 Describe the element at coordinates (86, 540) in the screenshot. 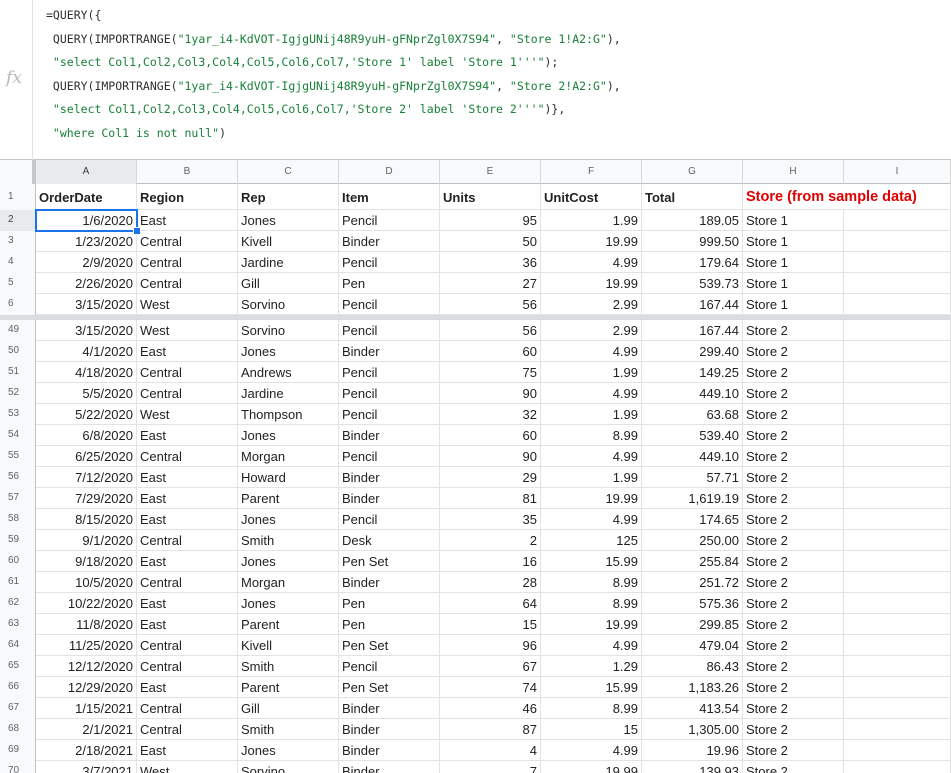

I see `data-cell: 9/1/2020` at that location.